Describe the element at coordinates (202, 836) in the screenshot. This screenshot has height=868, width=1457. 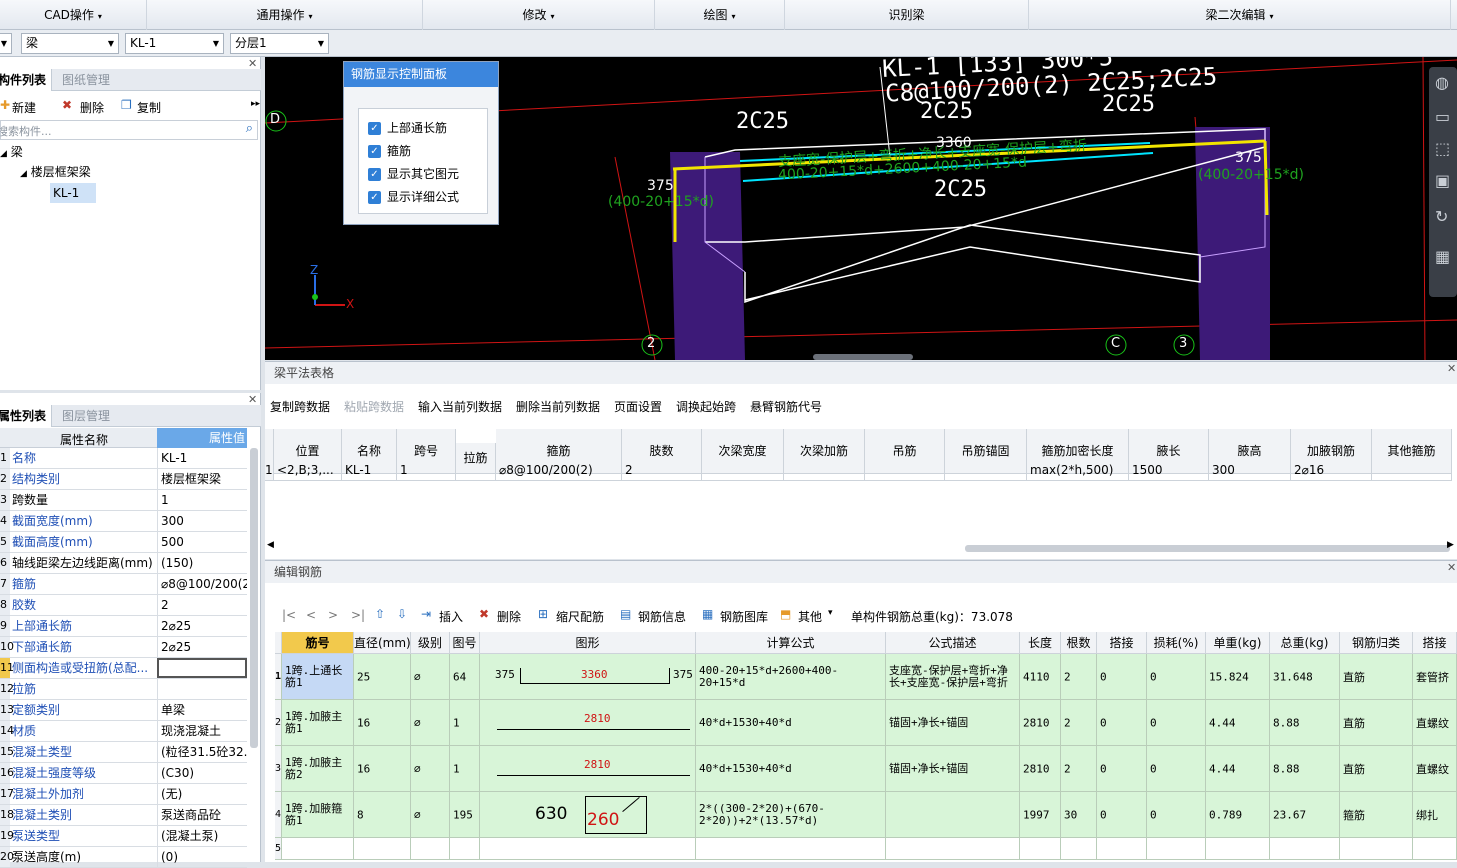
I see `property-value: (混凝土泵)` at that location.